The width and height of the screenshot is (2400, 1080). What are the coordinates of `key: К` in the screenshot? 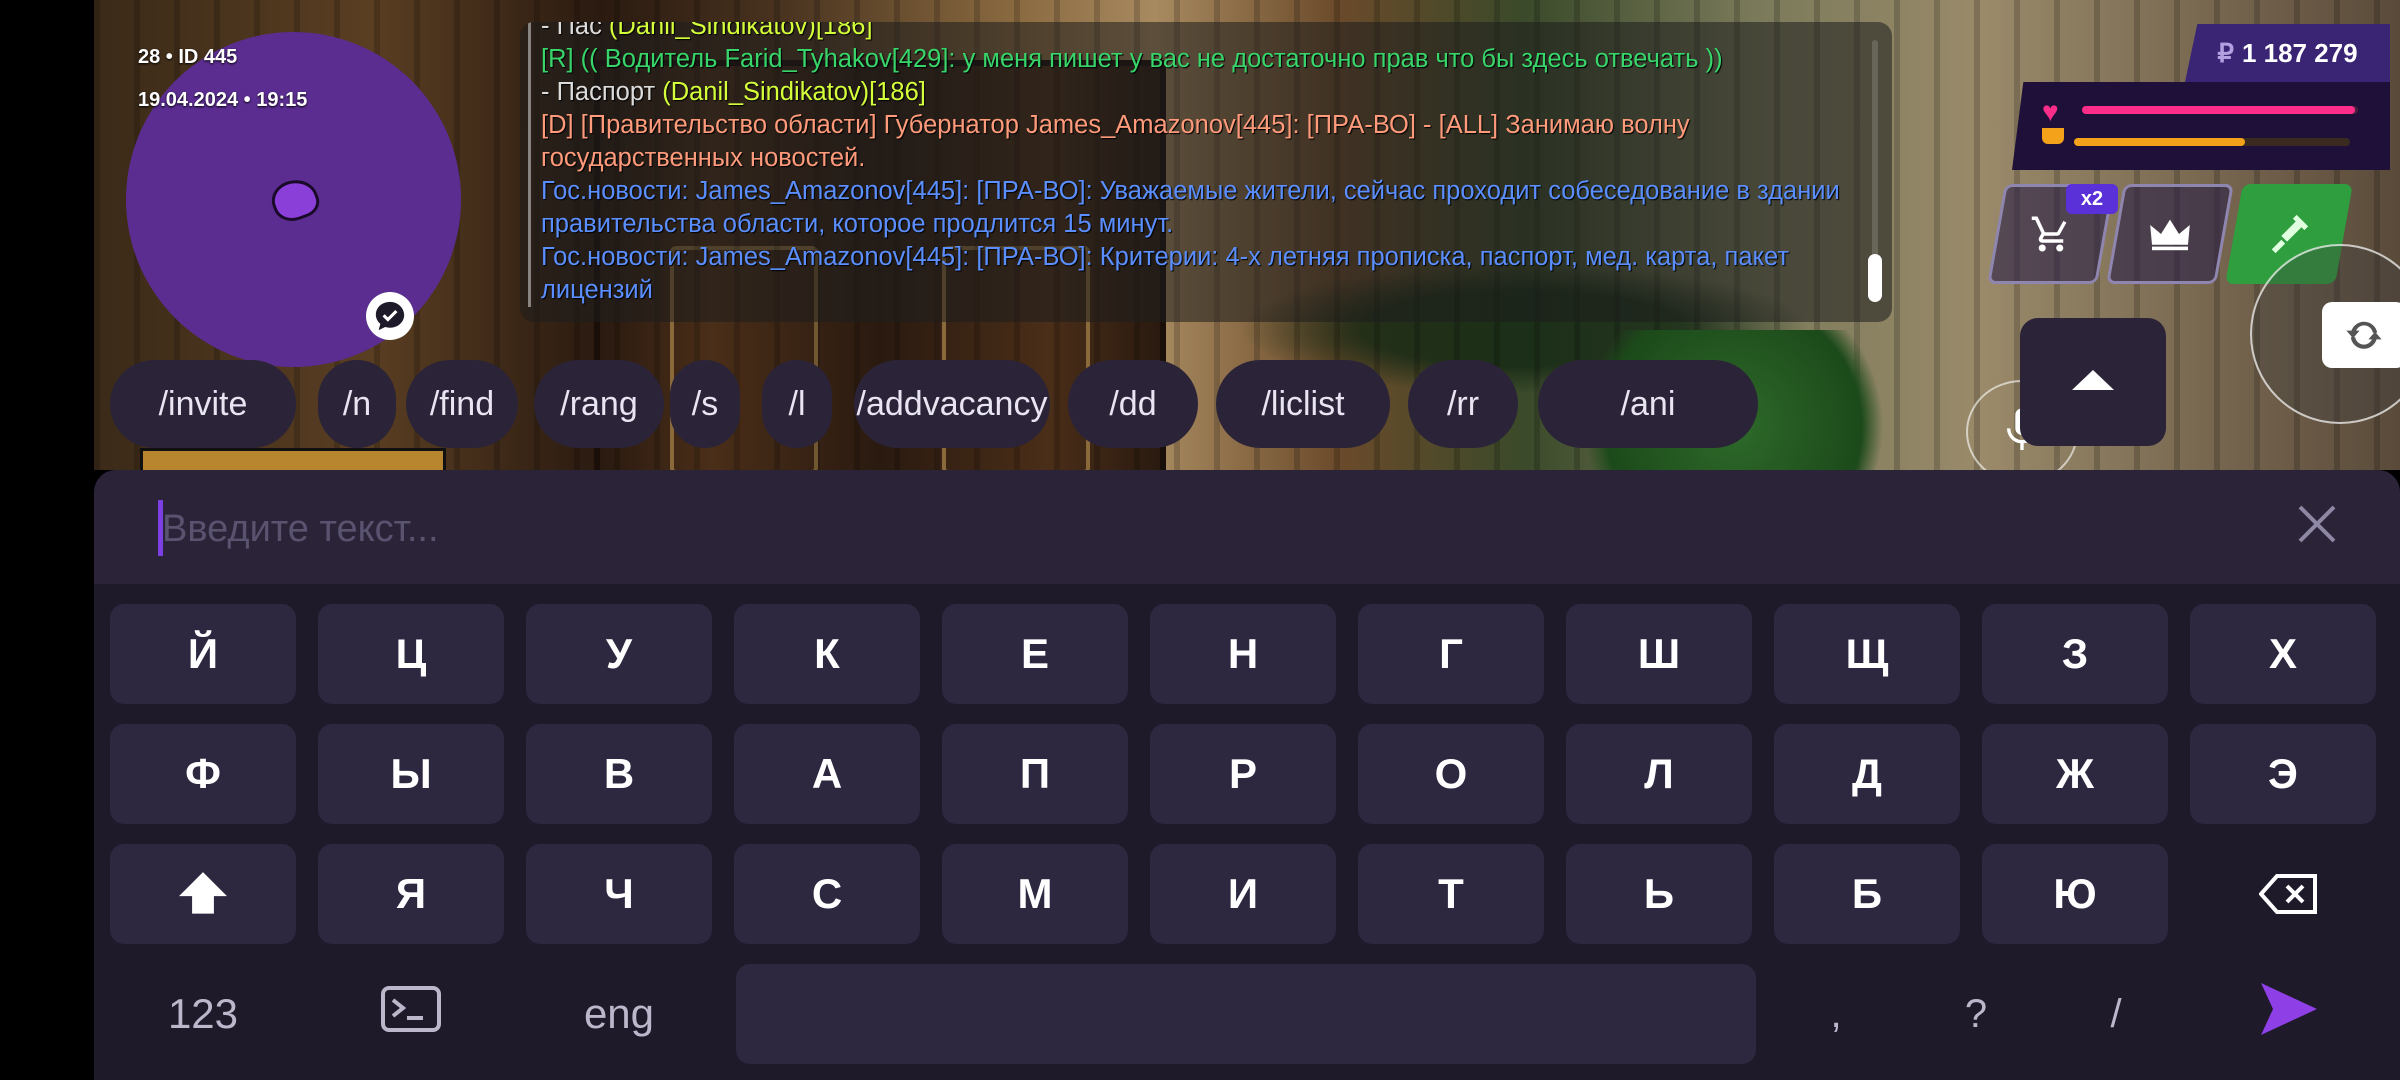 It's located at (827, 654).